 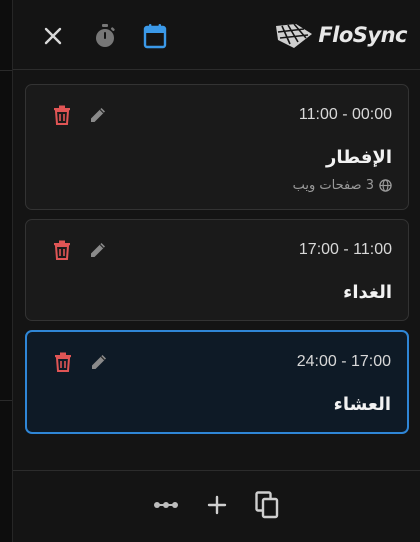 What do you see at coordinates (358, 157) in the screenshot?
I see `entry-title: الإفطار` at bounding box center [358, 157].